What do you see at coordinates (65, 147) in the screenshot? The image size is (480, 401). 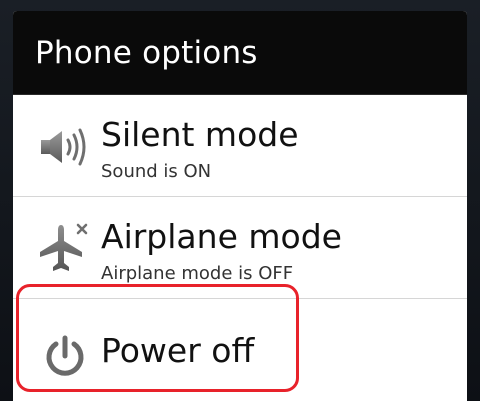 I see `speaker-volume-icon` at bounding box center [65, 147].